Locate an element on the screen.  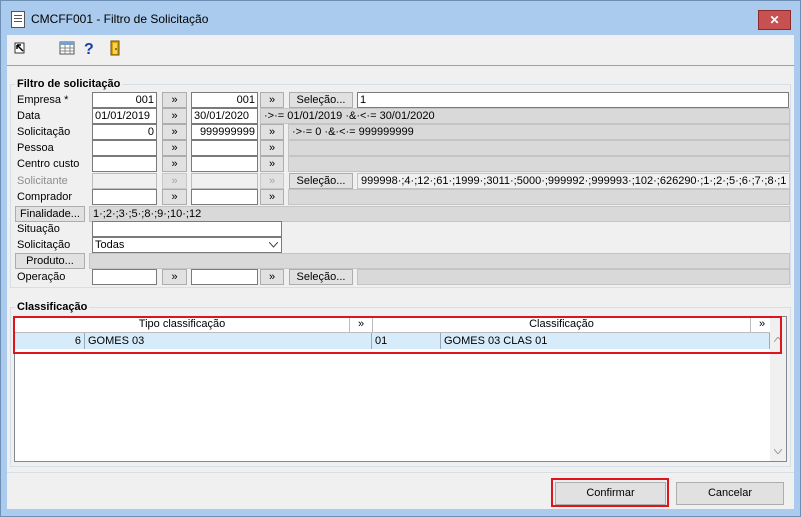
pessoa-to-lookup-button: » is located at coordinates (272, 148).